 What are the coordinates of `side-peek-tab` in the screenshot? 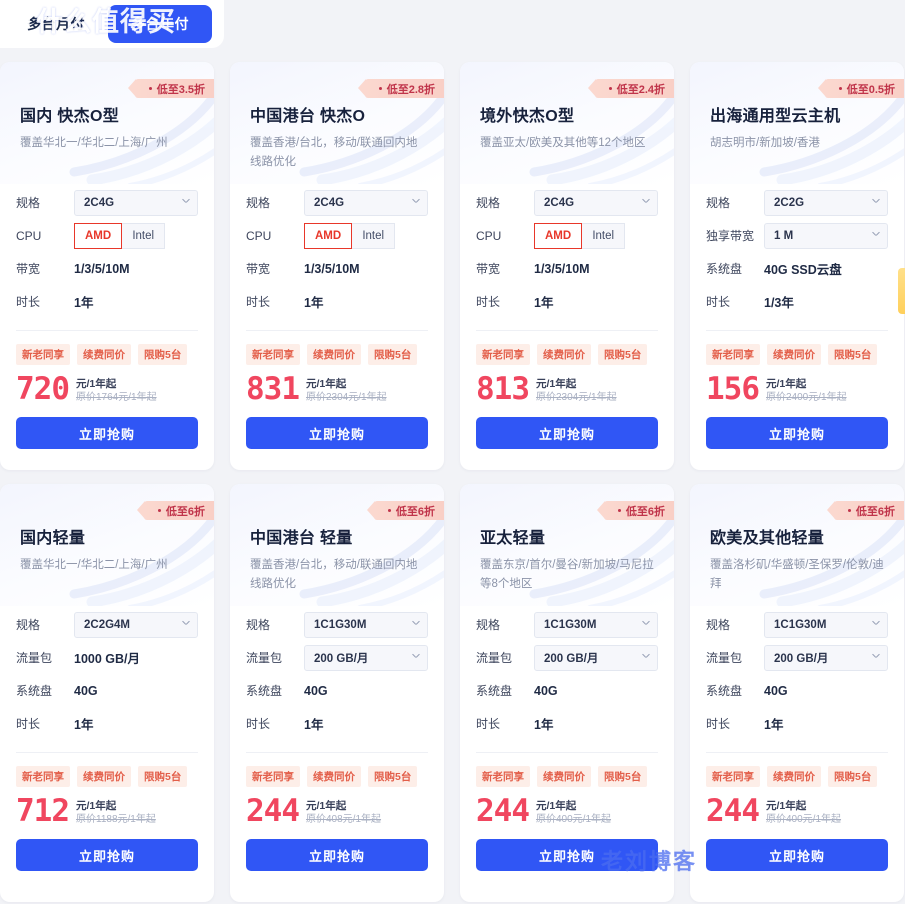 It's located at (901, 291).